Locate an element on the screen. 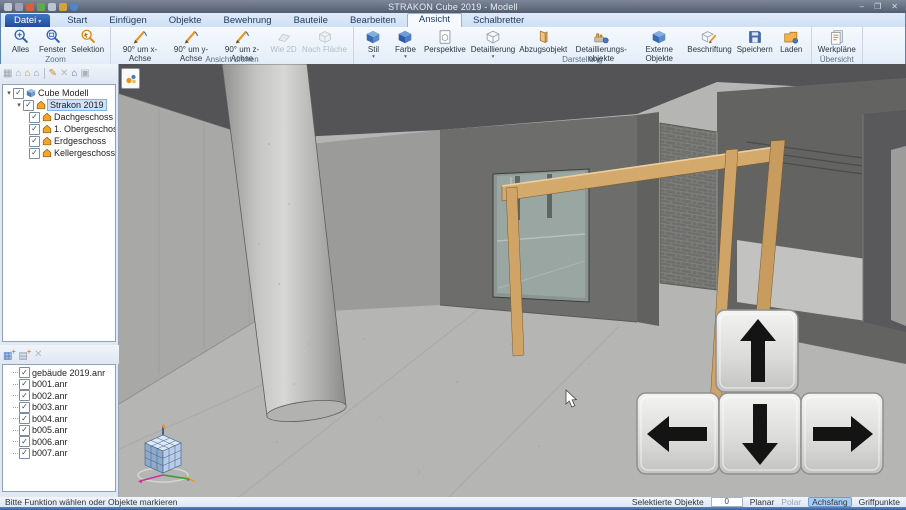 The height and width of the screenshot is (510, 906). tab-bewehrung: Bewehrung is located at coordinates (248, 20).